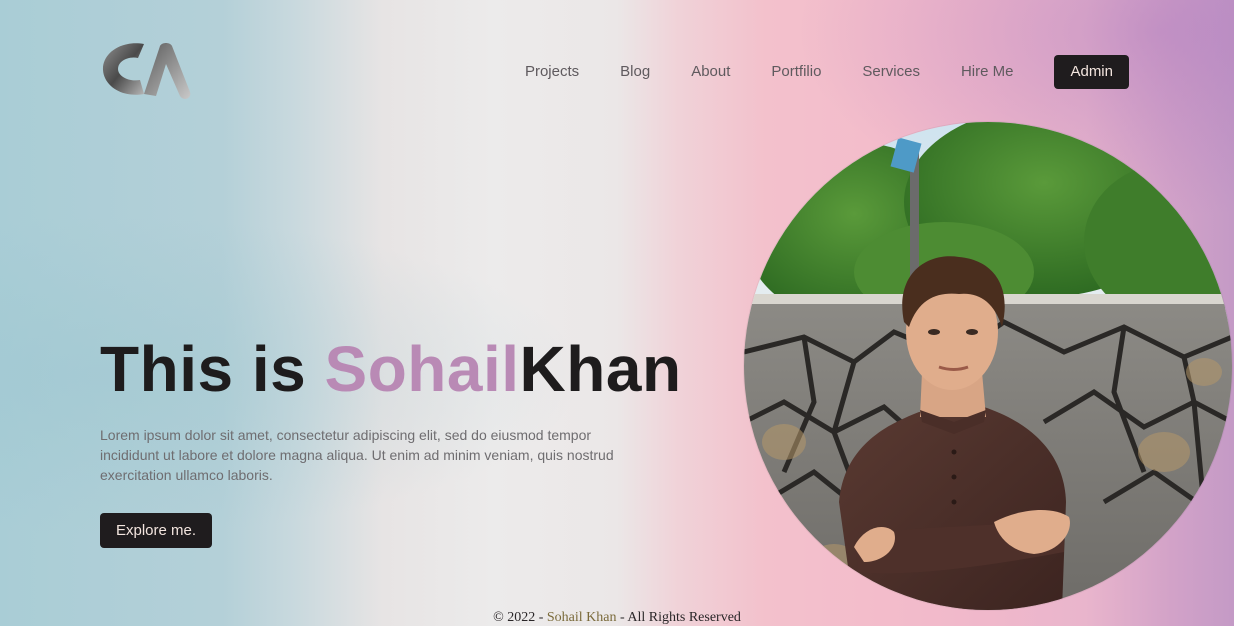 This screenshot has height=626, width=1234. Describe the element at coordinates (678, 617) in the screenshot. I see `footer-suffix: - All Rights Reserved` at that location.